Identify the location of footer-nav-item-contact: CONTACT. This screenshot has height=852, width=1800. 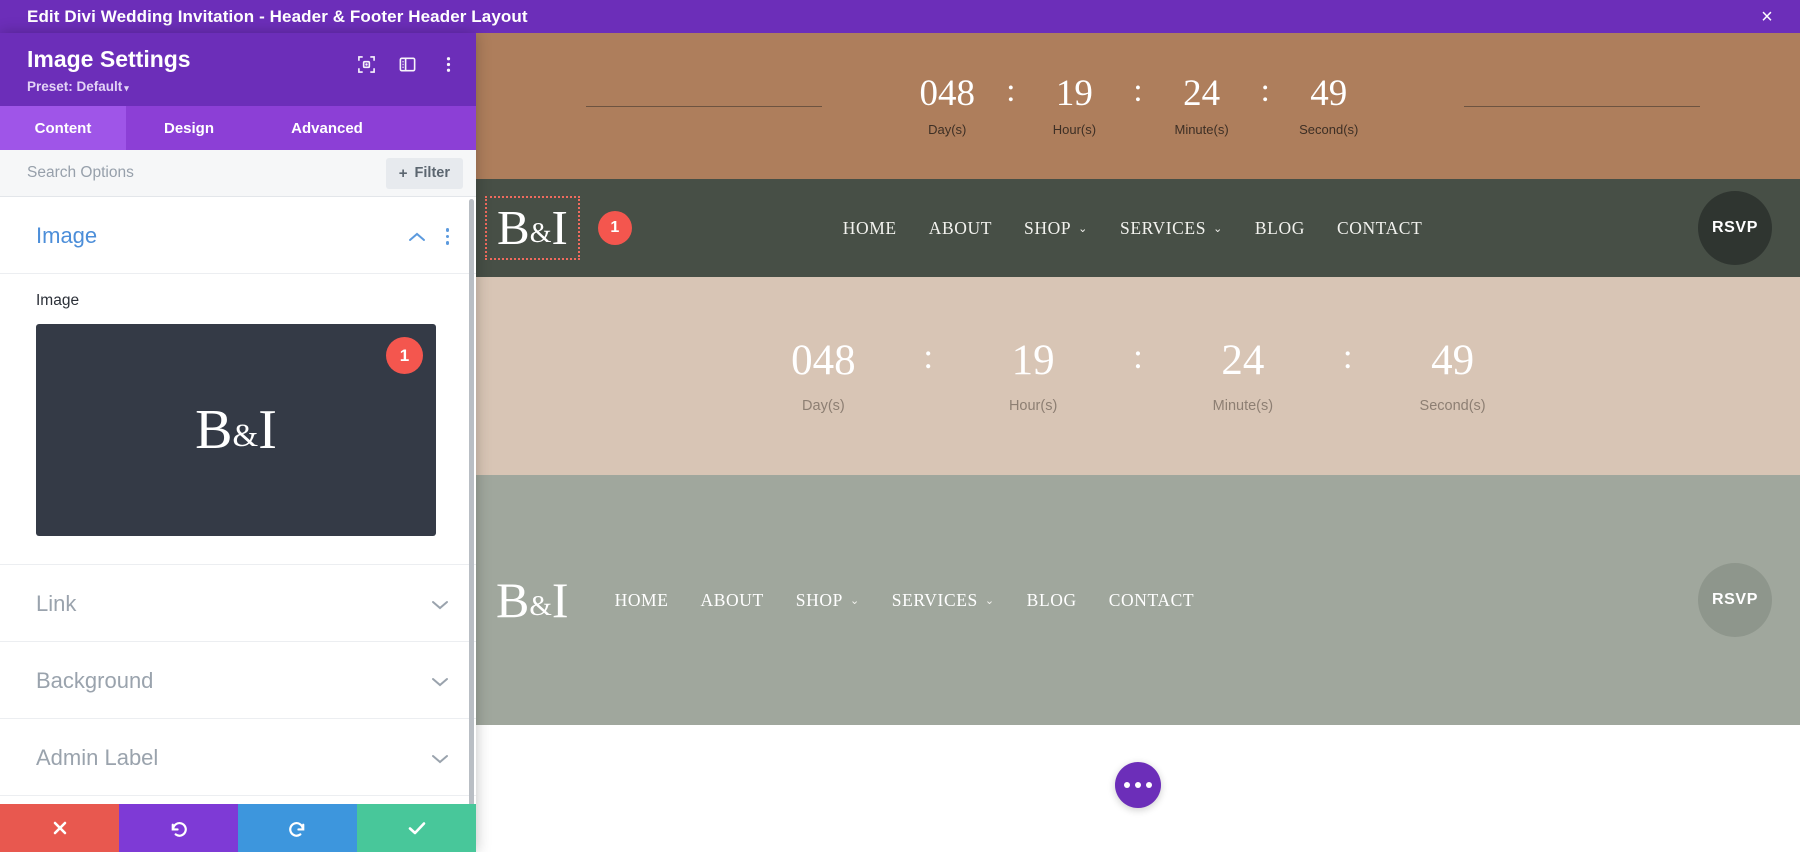
(1151, 600).